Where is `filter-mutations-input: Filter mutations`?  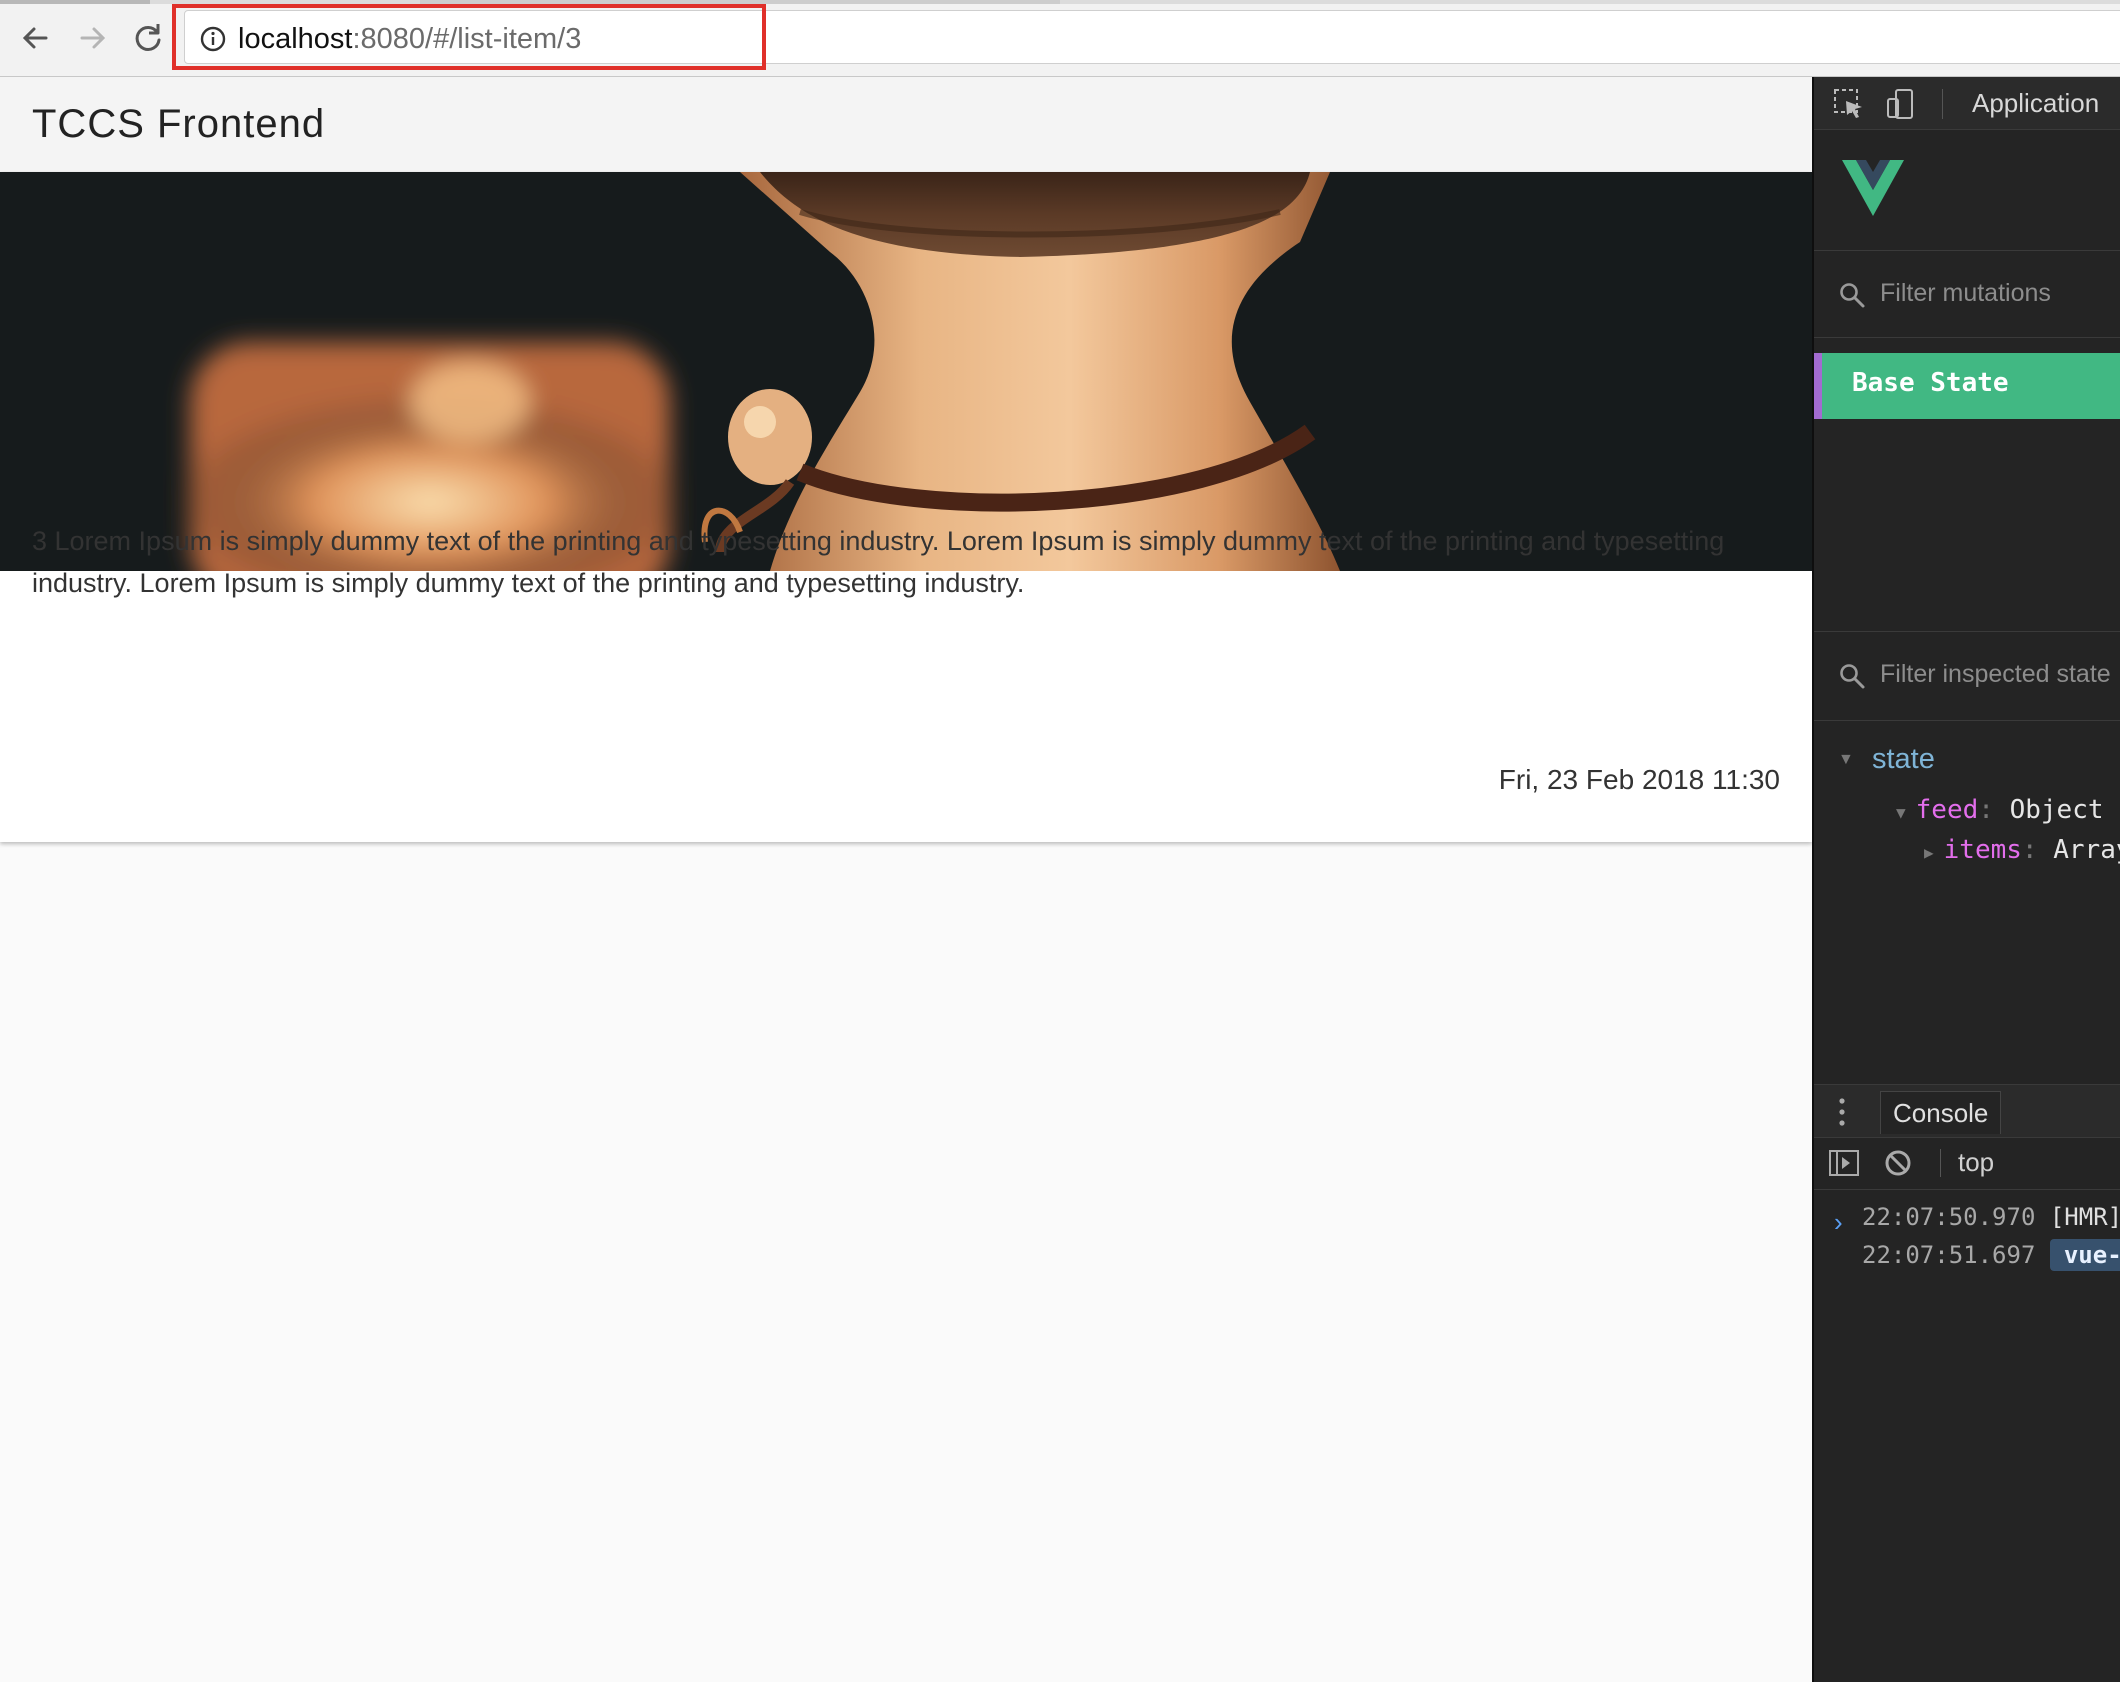
filter-mutations-input: Filter mutations is located at coordinates (1965, 293).